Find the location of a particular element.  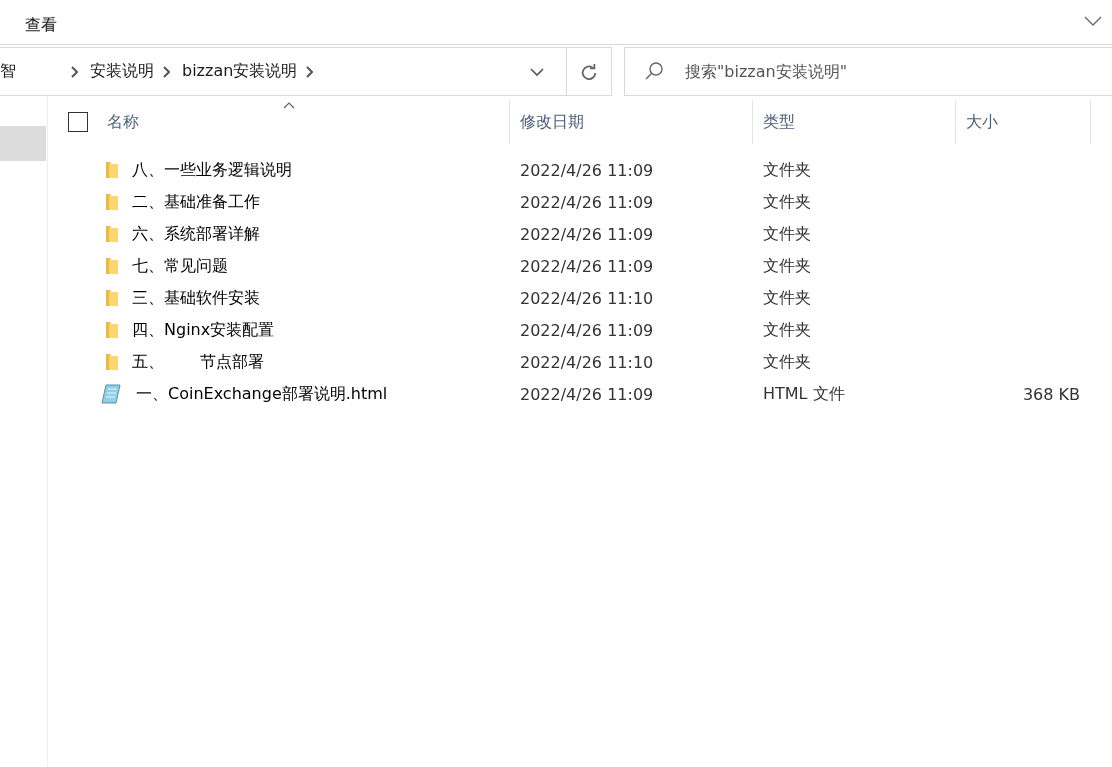

file-name: 八、一些业务逻辑说明 is located at coordinates (212, 170).